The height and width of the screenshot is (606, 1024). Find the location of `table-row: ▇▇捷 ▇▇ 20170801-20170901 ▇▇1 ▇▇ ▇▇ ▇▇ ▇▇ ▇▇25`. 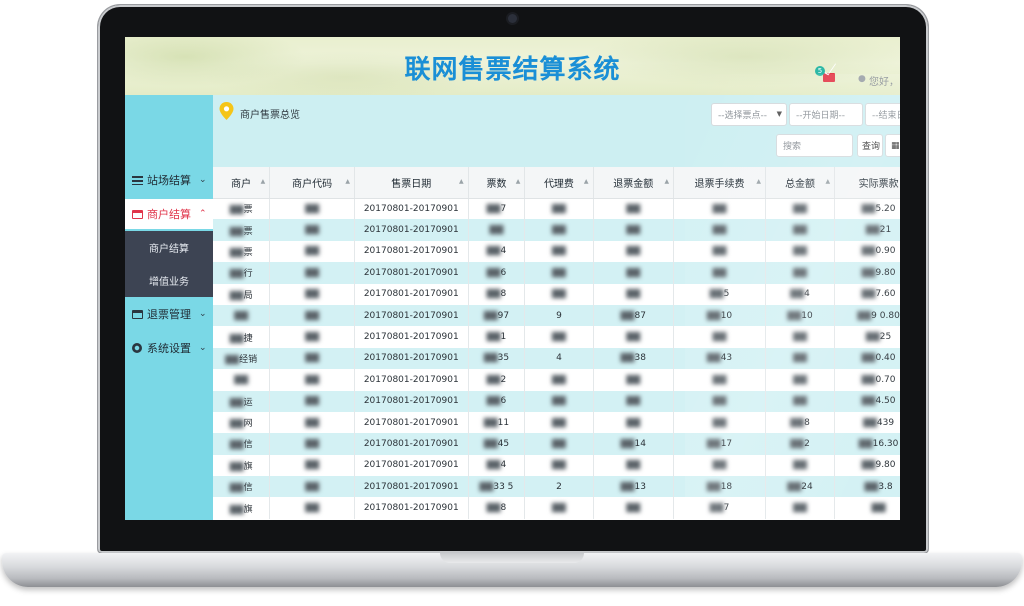

table-row: ▇▇捷 ▇▇ 20170801-20170901 ▇▇1 ▇▇ ▇▇ ▇▇ ▇▇ ▇▇25 is located at coordinates (556, 337).